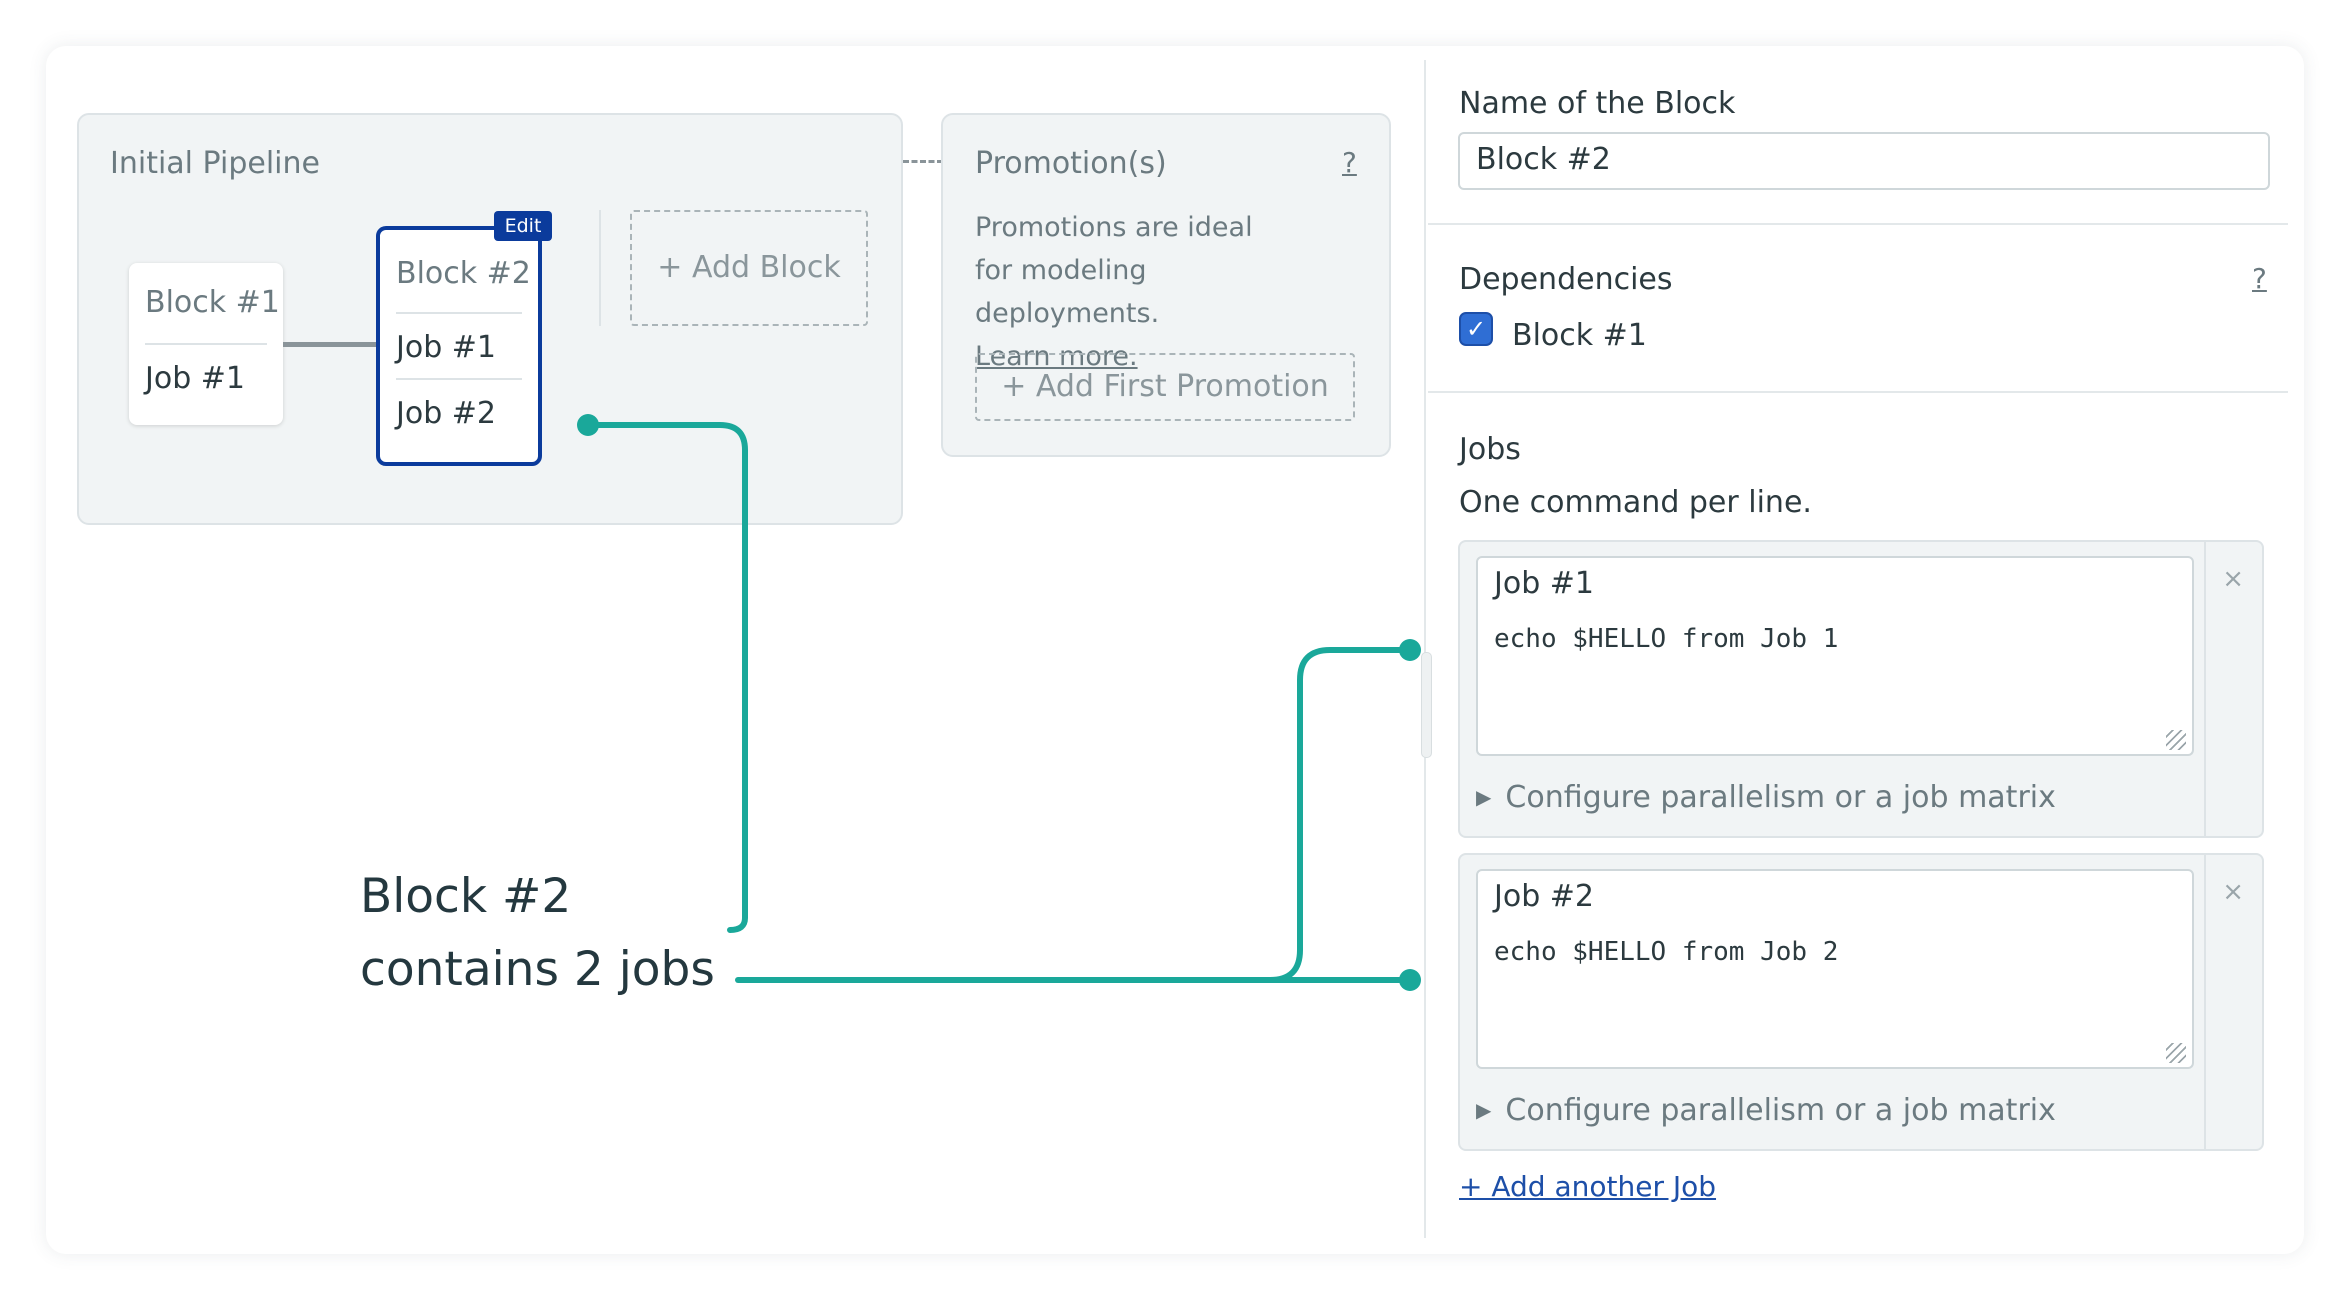  Describe the element at coordinates (667, 677) in the screenshot. I see `callout-line-to-block` at that location.